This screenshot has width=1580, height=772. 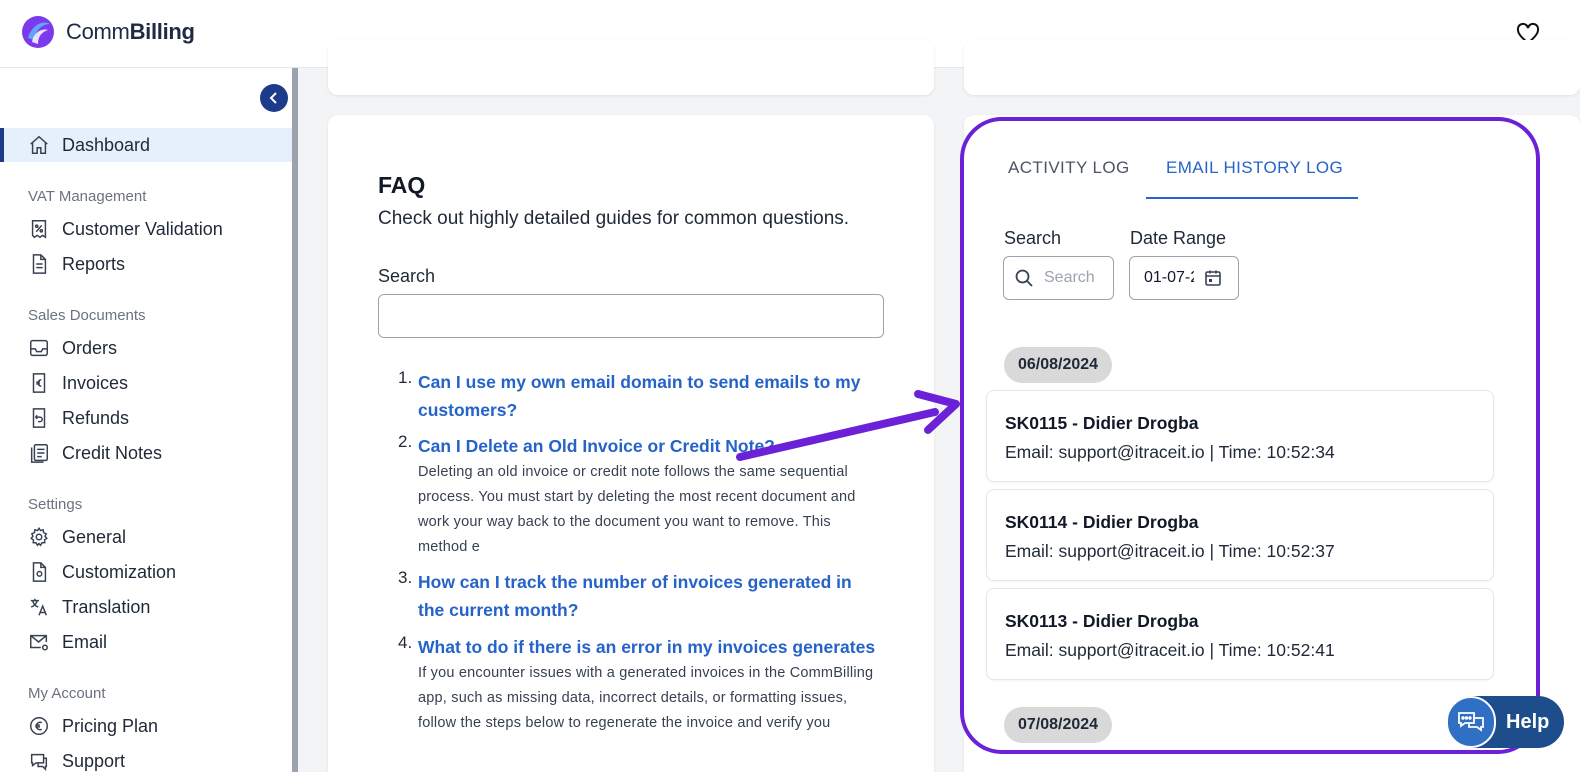 What do you see at coordinates (405, 377) in the screenshot?
I see `faq-item-number: 1.` at bounding box center [405, 377].